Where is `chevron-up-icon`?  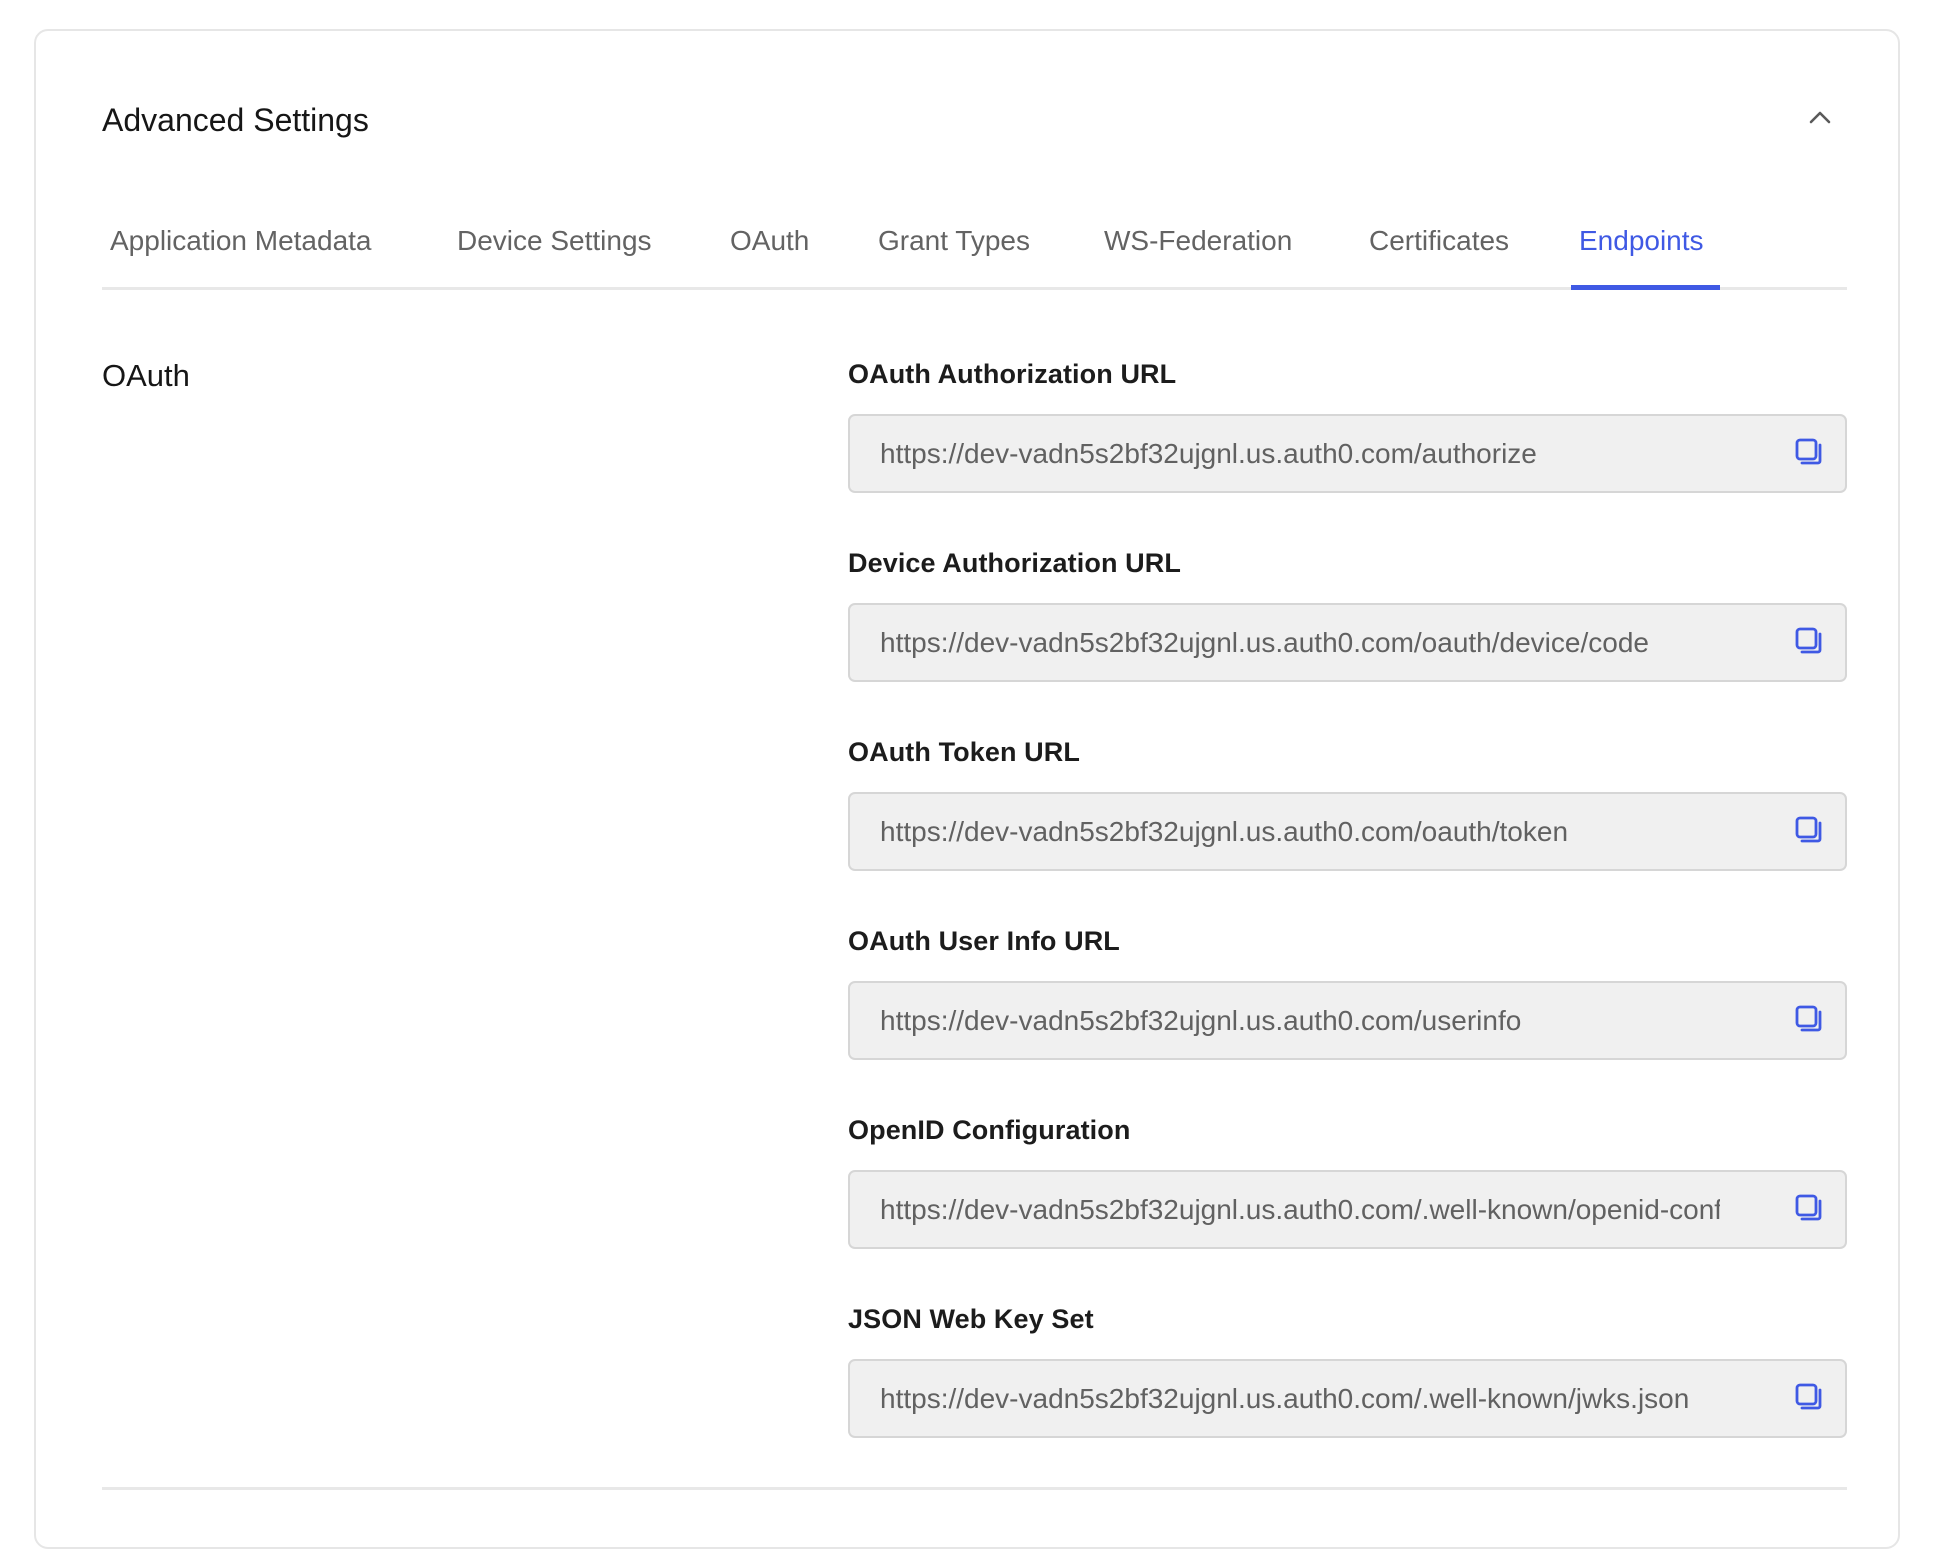 chevron-up-icon is located at coordinates (1820, 119).